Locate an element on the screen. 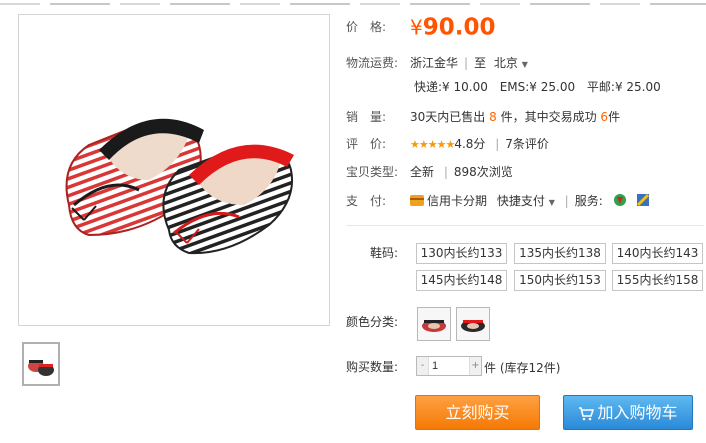 This screenshot has width=706, height=443. sales-middle: 件，其中交易成功 is located at coordinates (548, 117).